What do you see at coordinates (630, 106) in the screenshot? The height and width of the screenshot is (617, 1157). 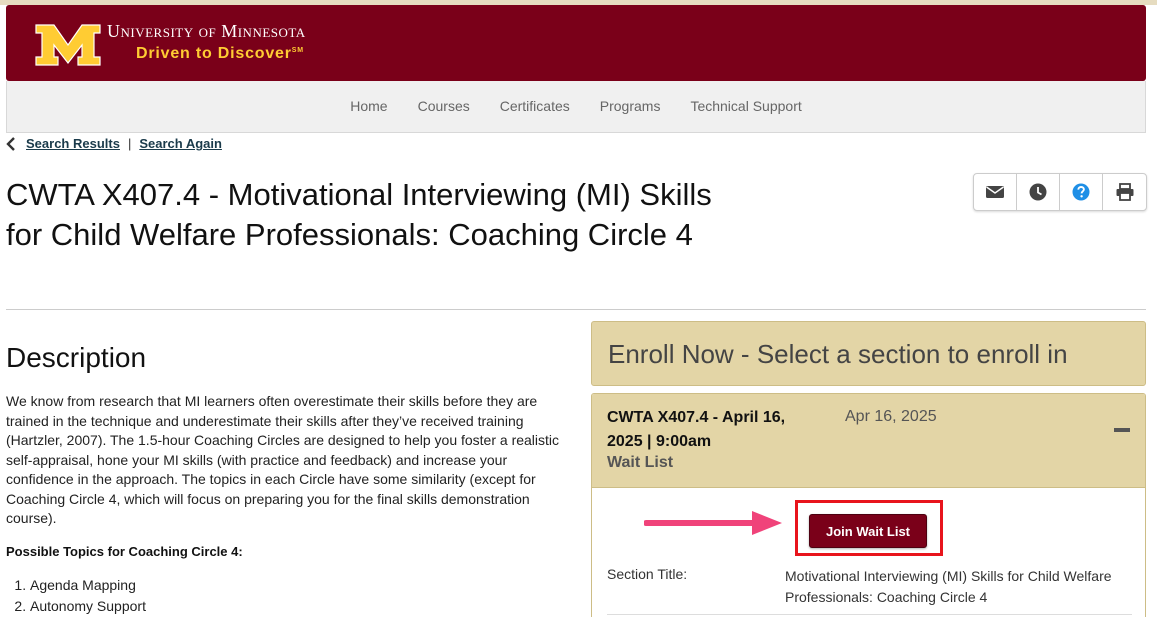 I see `nav-programs: Programs` at bounding box center [630, 106].